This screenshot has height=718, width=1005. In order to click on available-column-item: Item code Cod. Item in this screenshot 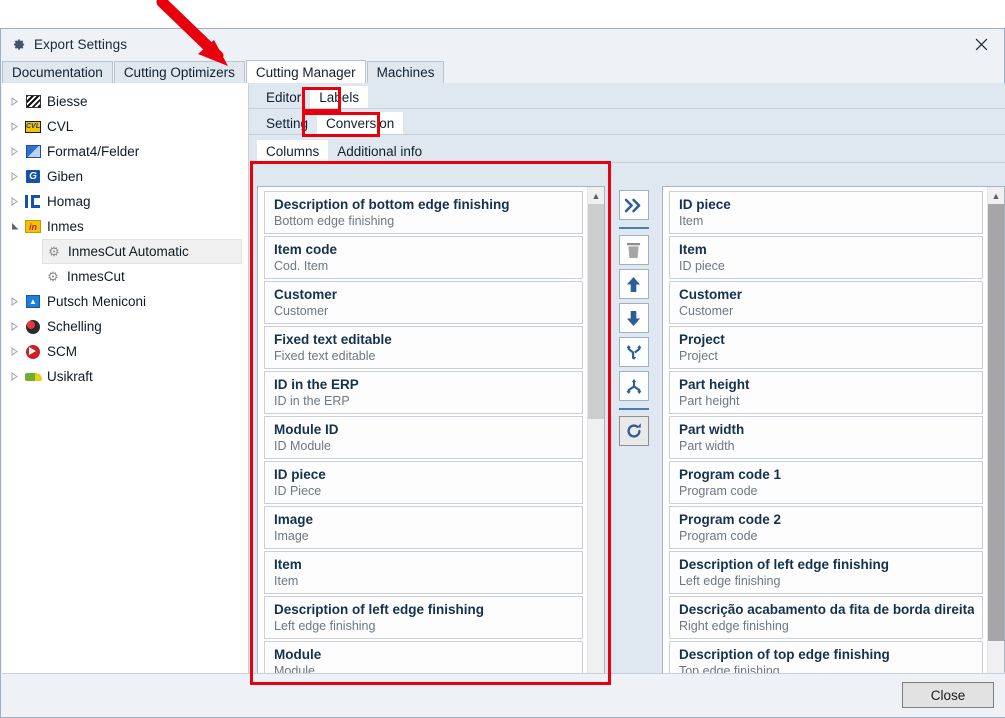, I will do `click(423, 257)`.